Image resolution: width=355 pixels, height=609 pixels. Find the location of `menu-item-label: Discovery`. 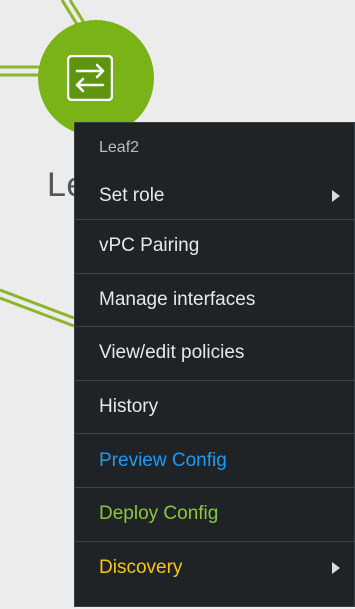

menu-item-label: Discovery is located at coordinates (141, 567).